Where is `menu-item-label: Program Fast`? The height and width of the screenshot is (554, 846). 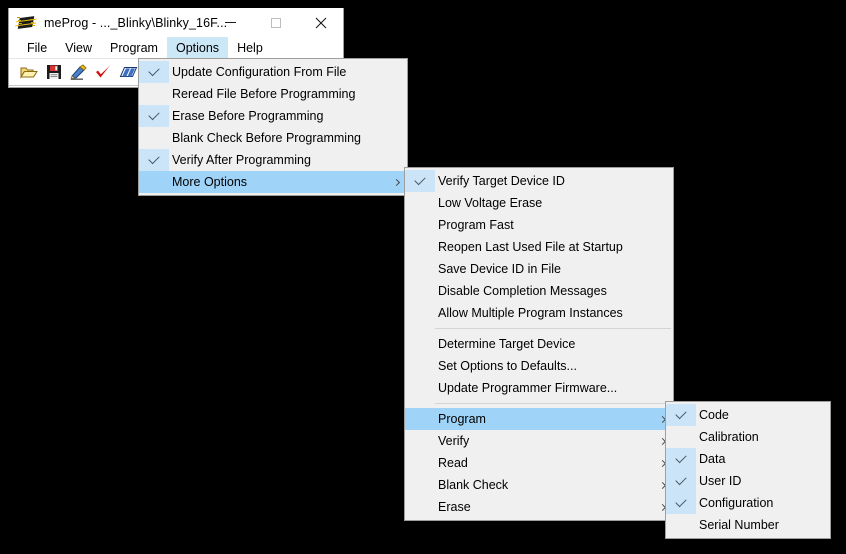
menu-item-label: Program Fast is located at coordinates (476, 225).